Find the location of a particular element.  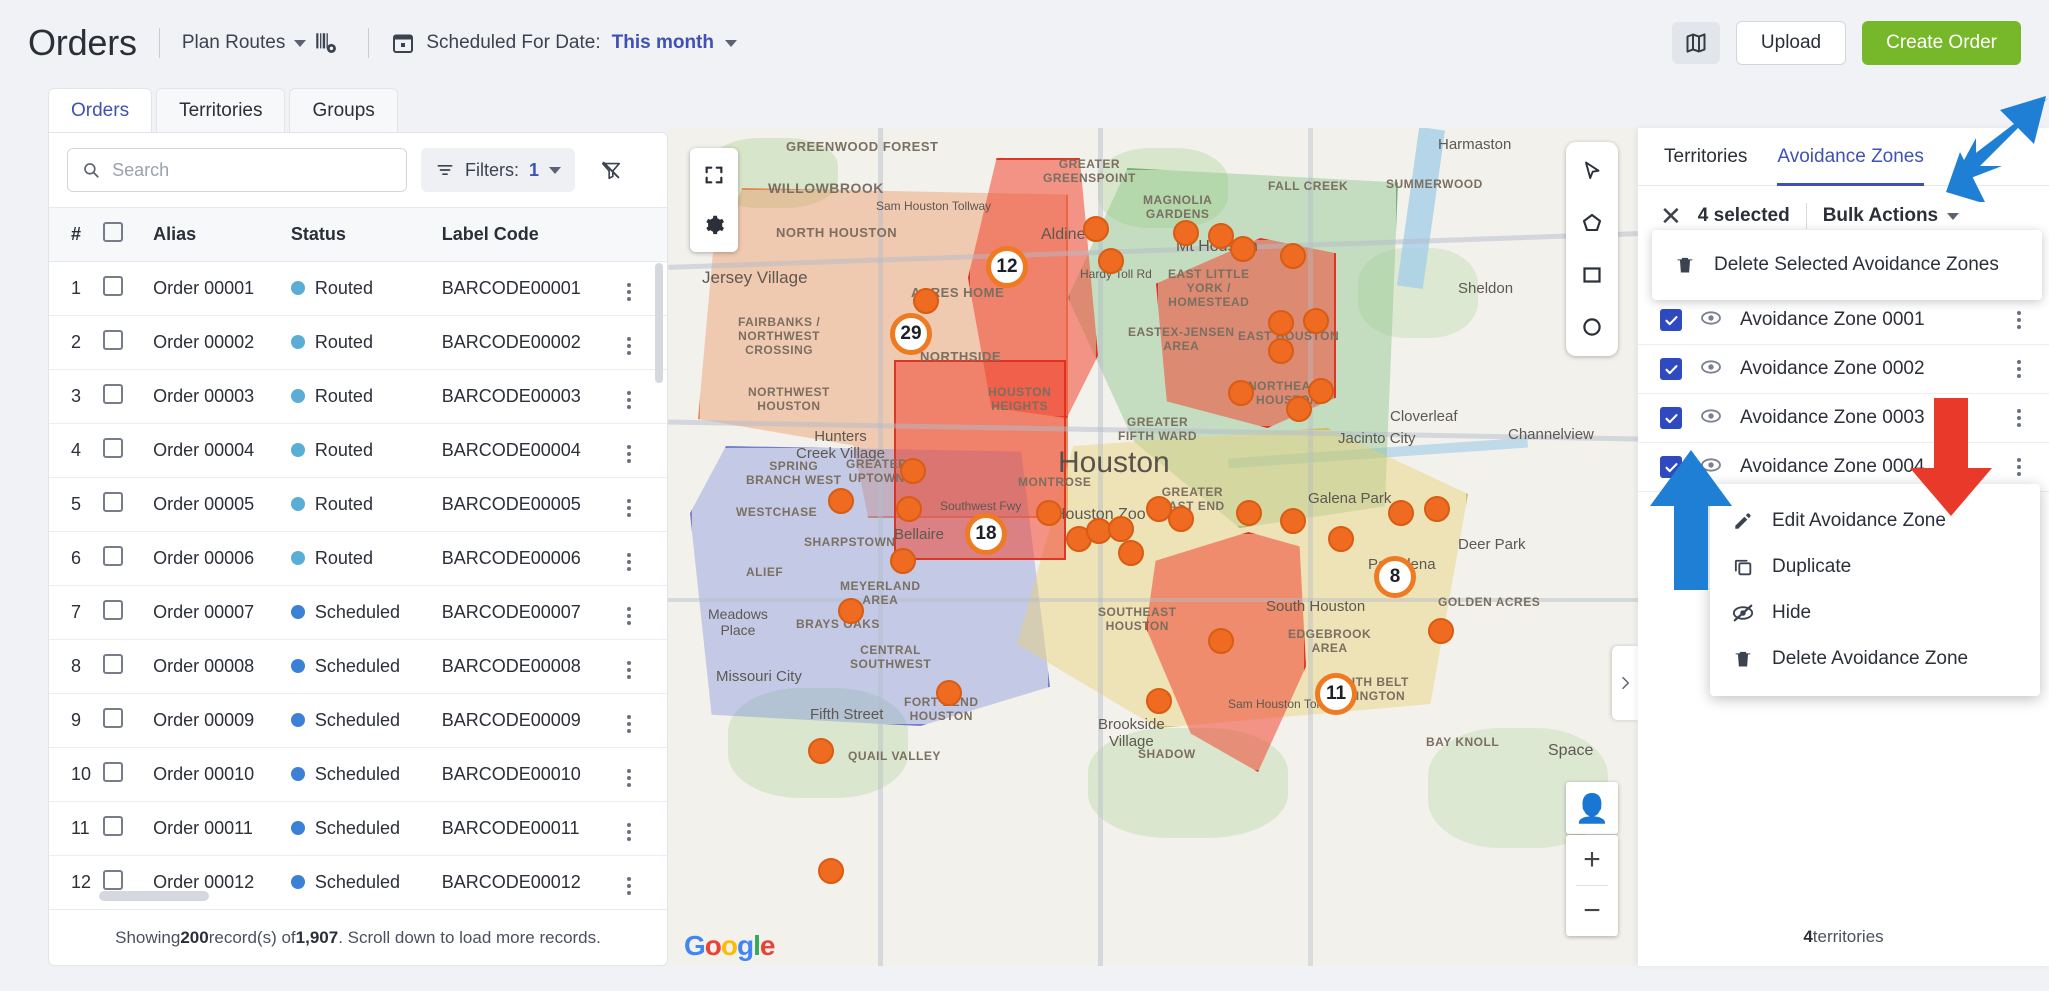

table-row: 7 Order 00007 Scheduled BARCODE00007 is located at coordinates (358, 612).